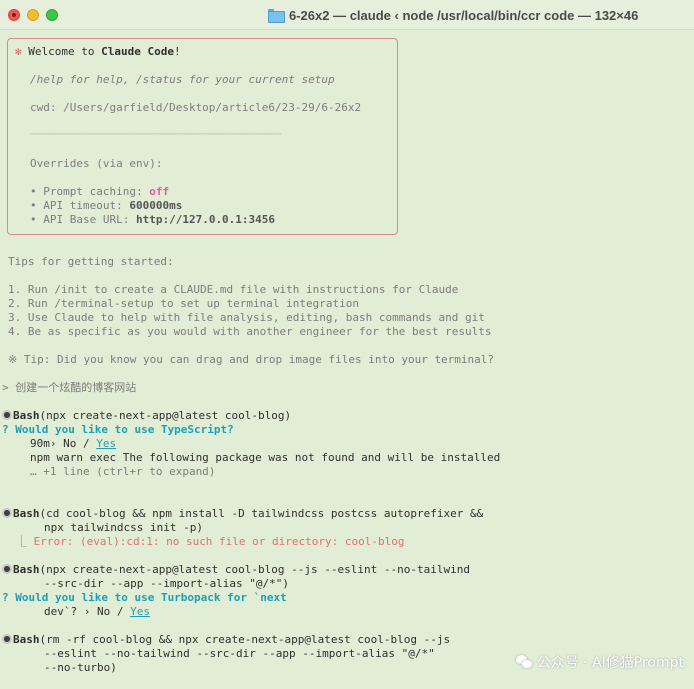 Image resolution: width=694 pixels, height=689 pixels. Describe the element at coordinates (18, 51) in the screenshot. I see `asterisk-icon: ✻` at that location.